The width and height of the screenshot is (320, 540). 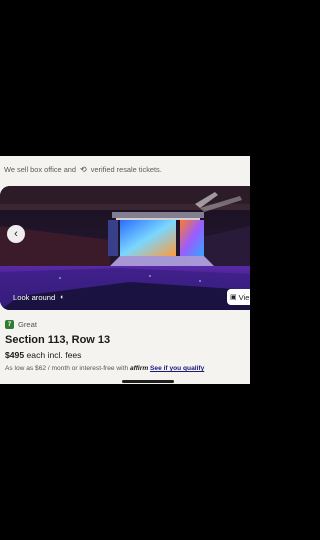 I want to click on deal-rating: 7 Great, so click(x=21, y=324).